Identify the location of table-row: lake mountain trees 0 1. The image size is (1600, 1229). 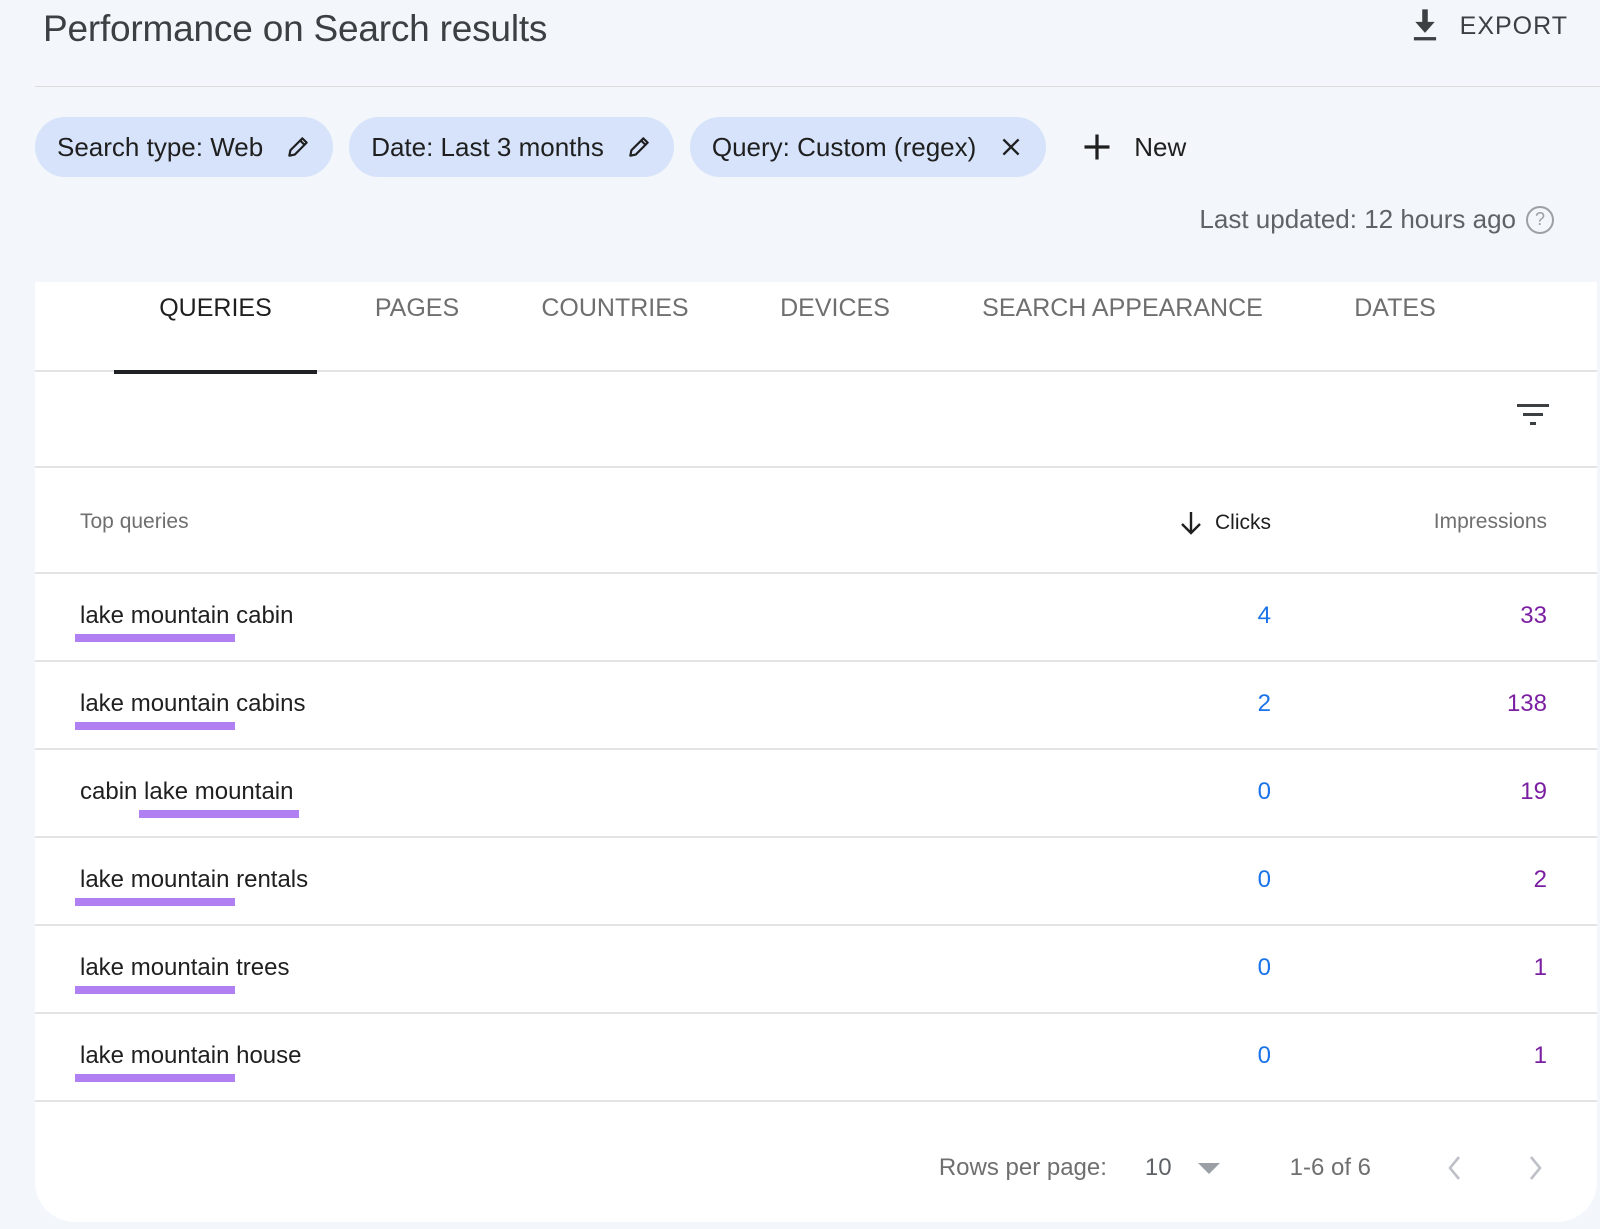
(816, 970).